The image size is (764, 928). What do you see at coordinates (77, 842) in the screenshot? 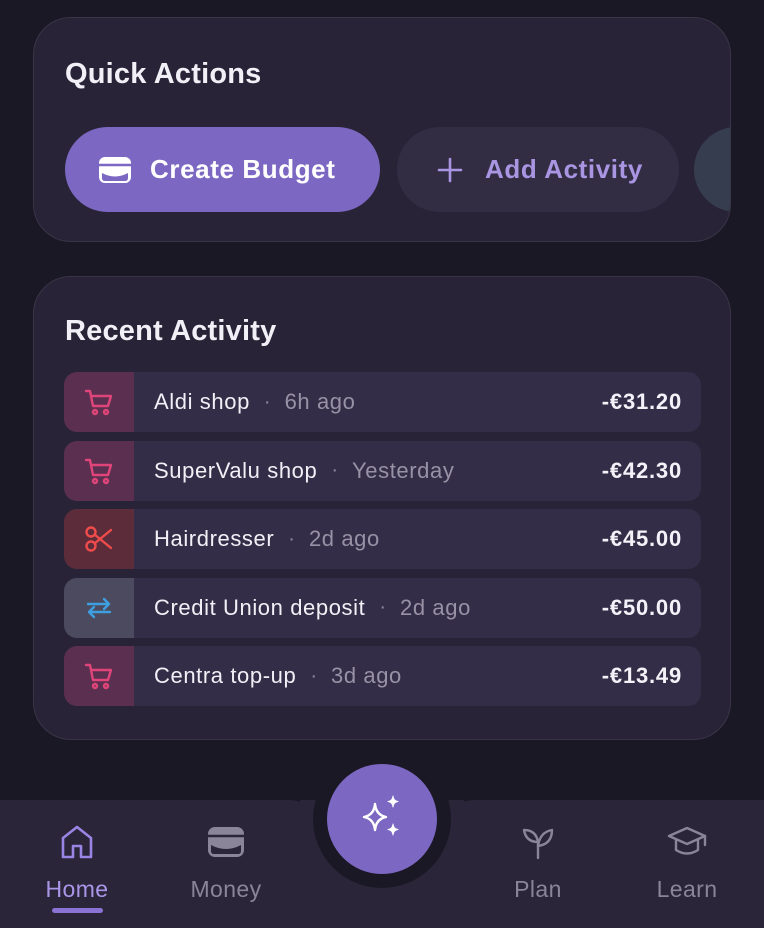
I see `home-icon` at bounding box center [77, 842].